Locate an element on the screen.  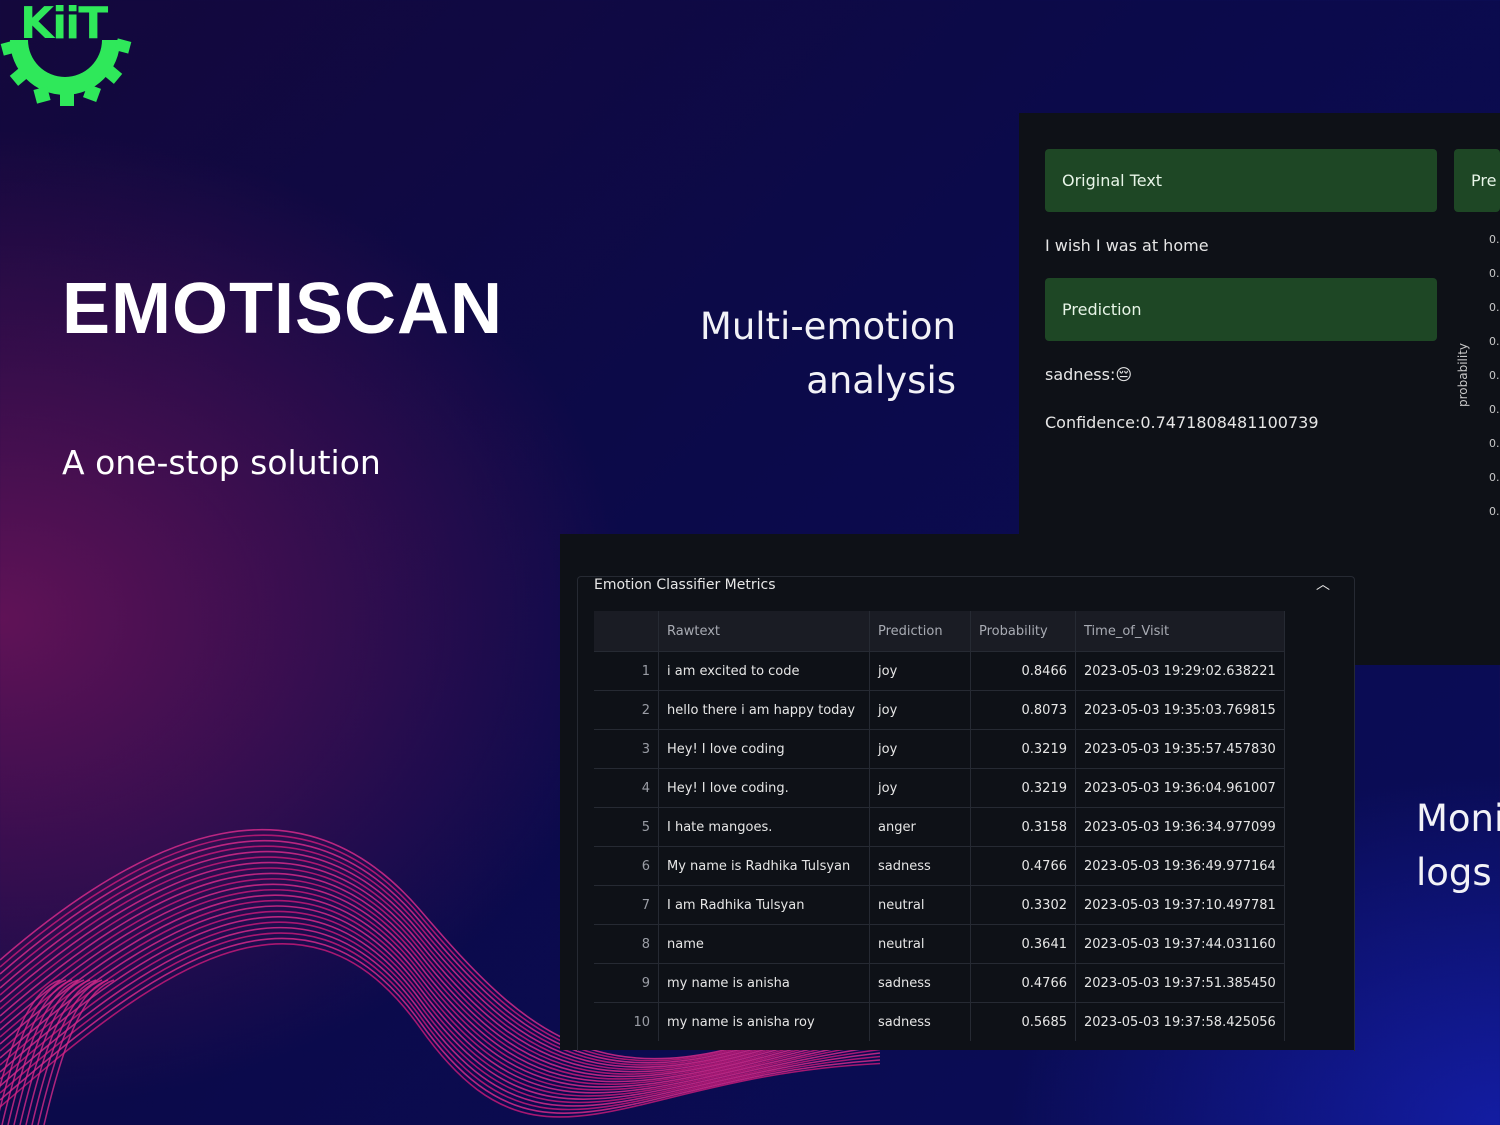
confidence-value: Confidence:0.7471808481100739 is located at coordinates (1182, 422).